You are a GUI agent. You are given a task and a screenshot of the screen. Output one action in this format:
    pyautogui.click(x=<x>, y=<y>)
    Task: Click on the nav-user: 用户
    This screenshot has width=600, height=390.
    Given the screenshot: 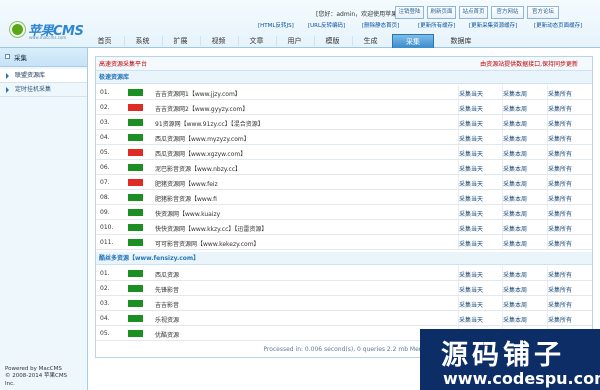 What is the action you would take?
    pyautogui.click(x=294, y=41)
    